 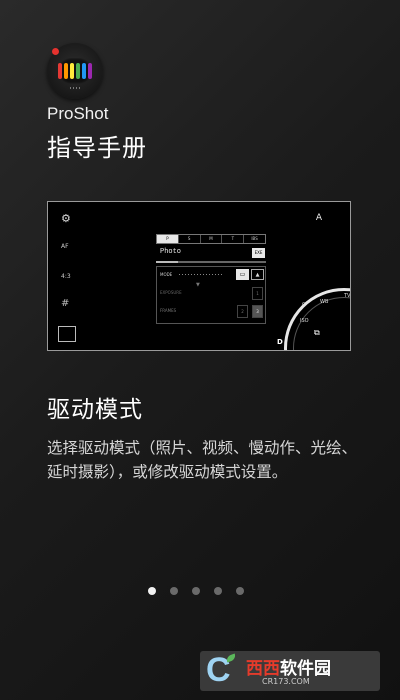 What do you see at coordinates (258, 253) in the screenshot?
I see `exec-button: EXE` at bounding box center [258, 253].